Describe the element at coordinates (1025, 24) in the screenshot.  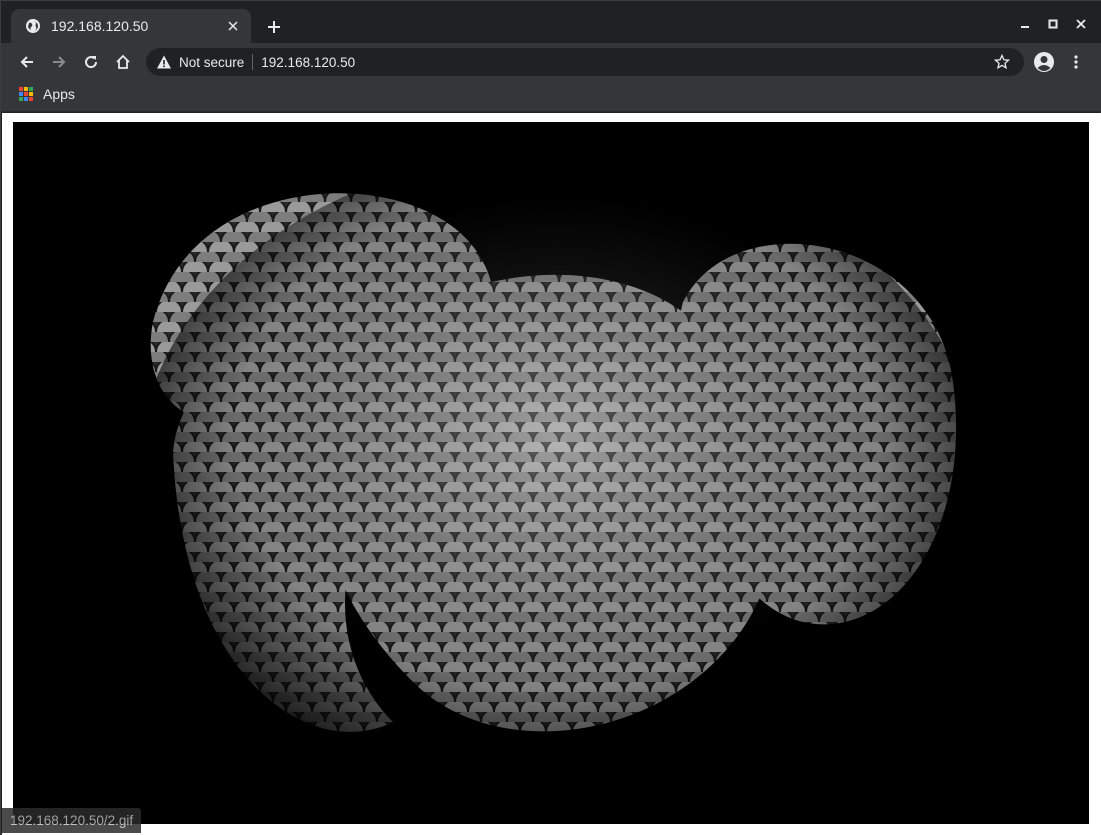
I see `minimize-icon` at that location.